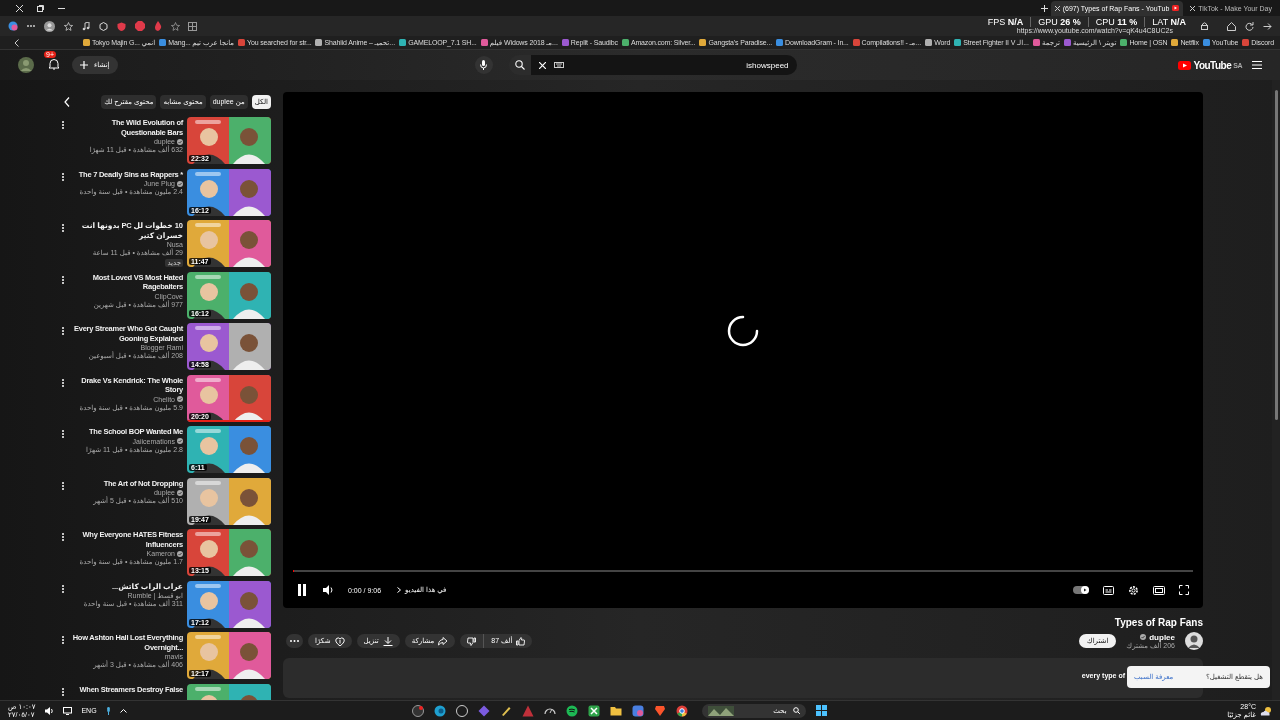 The image size is (1280, 720). Describe the element at coordinates (68, 26) in the screenshot. I see `star-icon` at that location.